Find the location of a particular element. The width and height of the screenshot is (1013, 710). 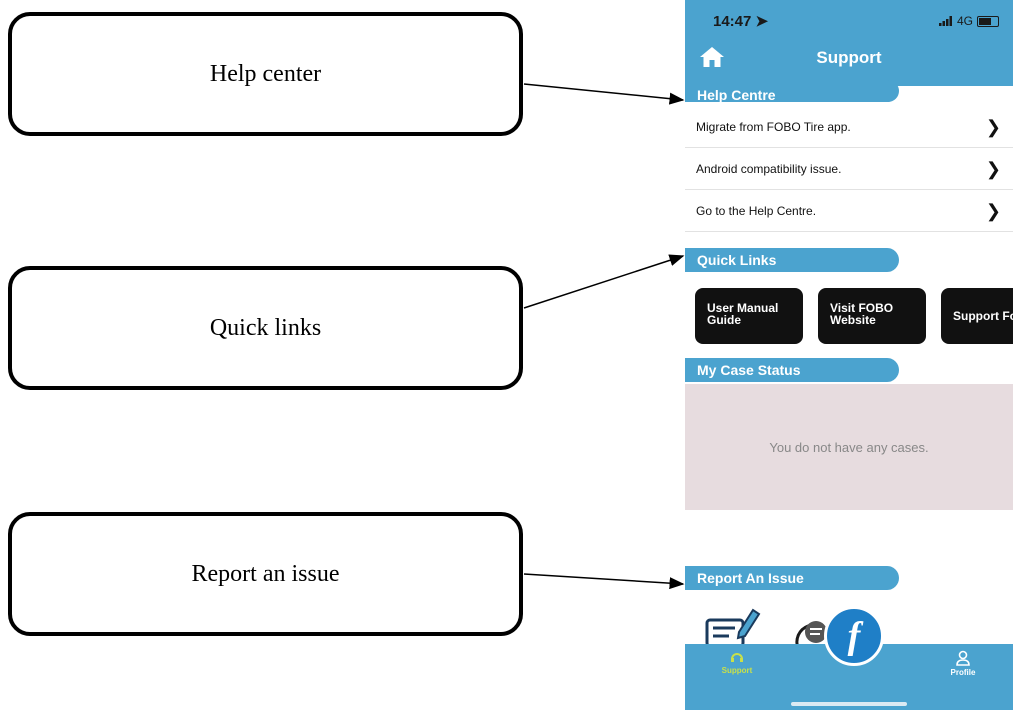

status-time: 14:47 ➤ is located at coordinates (741, 21).